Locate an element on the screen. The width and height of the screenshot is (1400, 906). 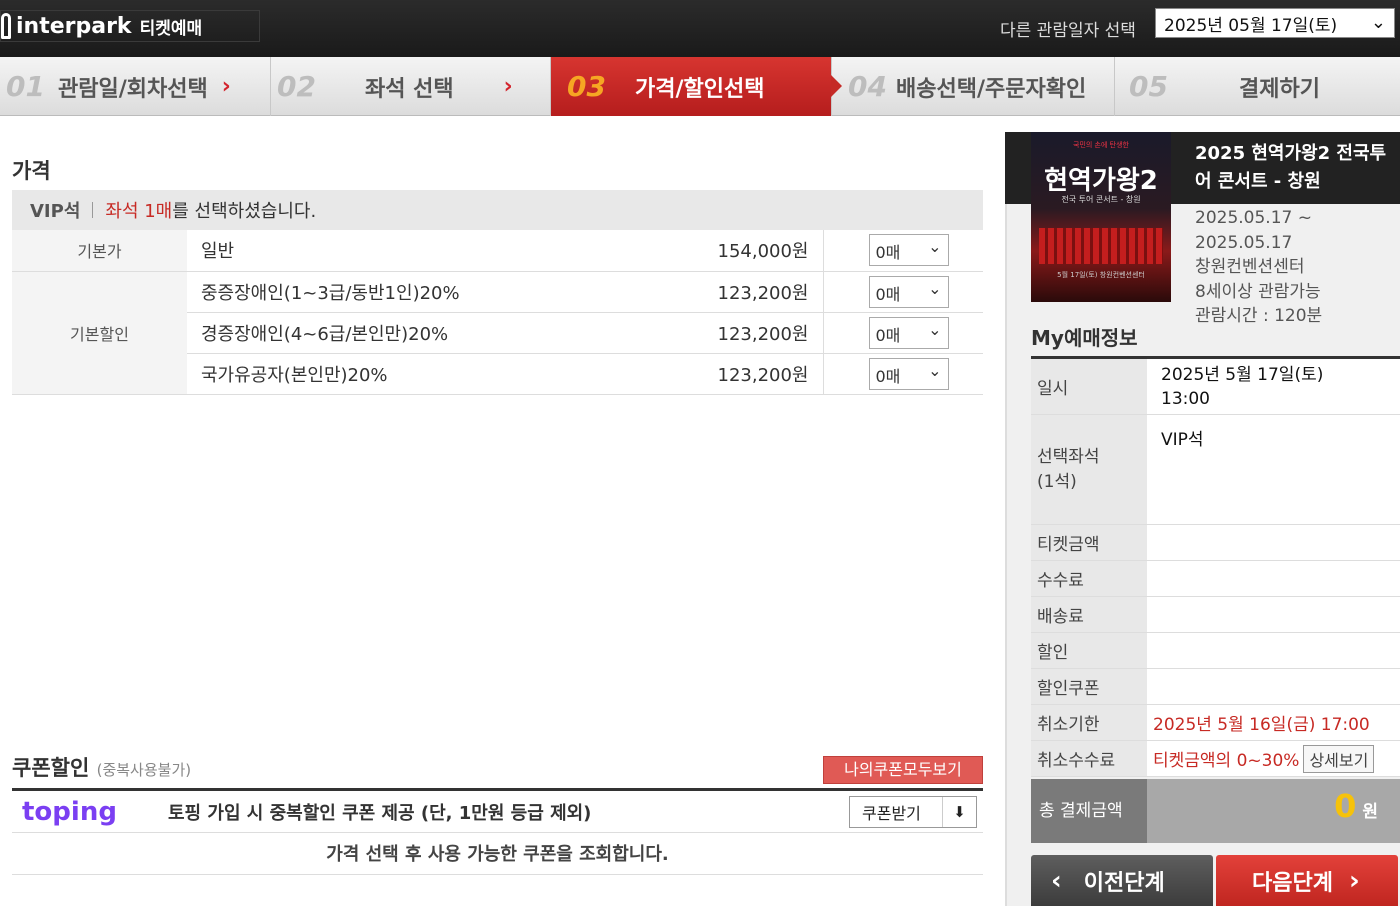
show-age-rating: 8세이상 관람가능 is located at coordinates (1258, 291).